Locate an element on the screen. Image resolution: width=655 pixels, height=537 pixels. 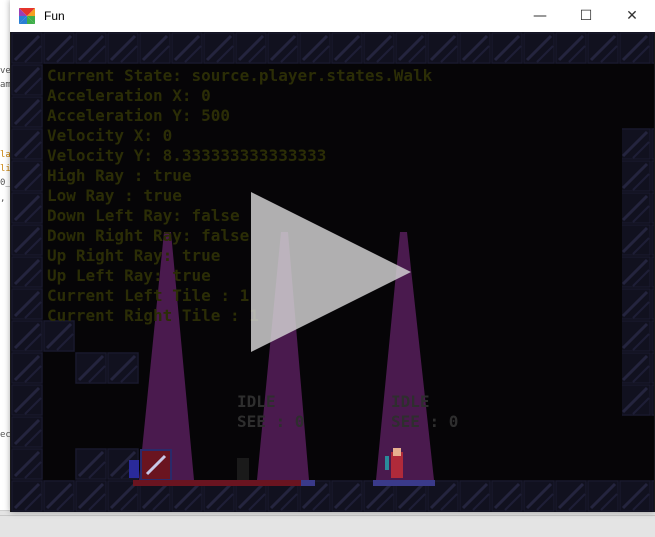
kite-logo-icon is located at coordinates (27, 16).